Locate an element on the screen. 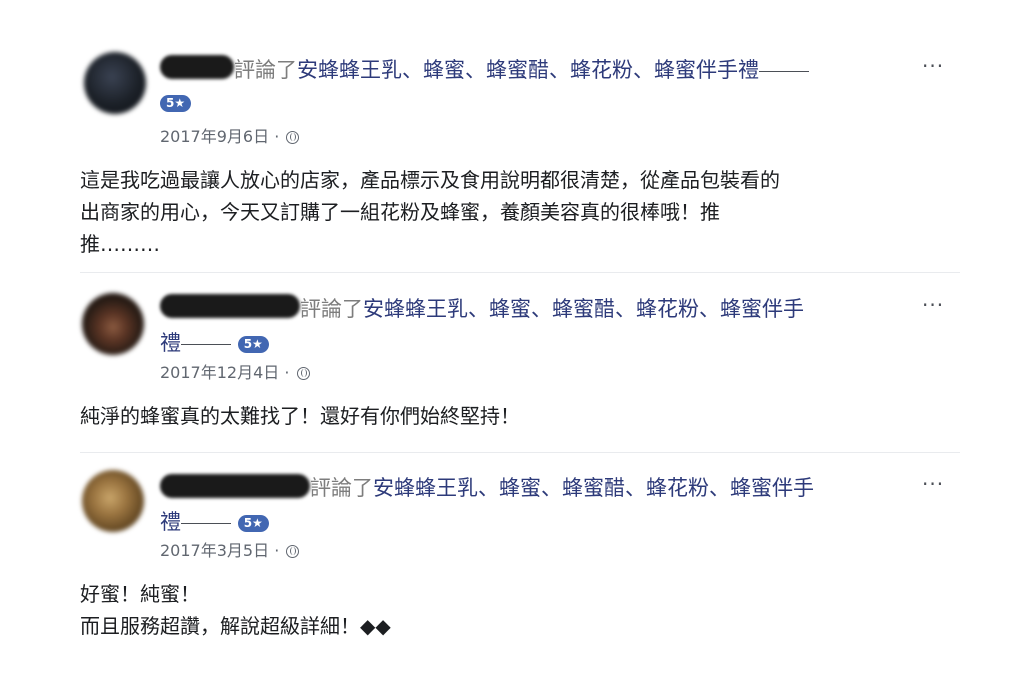 The height and width of the screenshot is (682, 1024). review-date: 2017年9月6日 is located at coordinates (214, 136).